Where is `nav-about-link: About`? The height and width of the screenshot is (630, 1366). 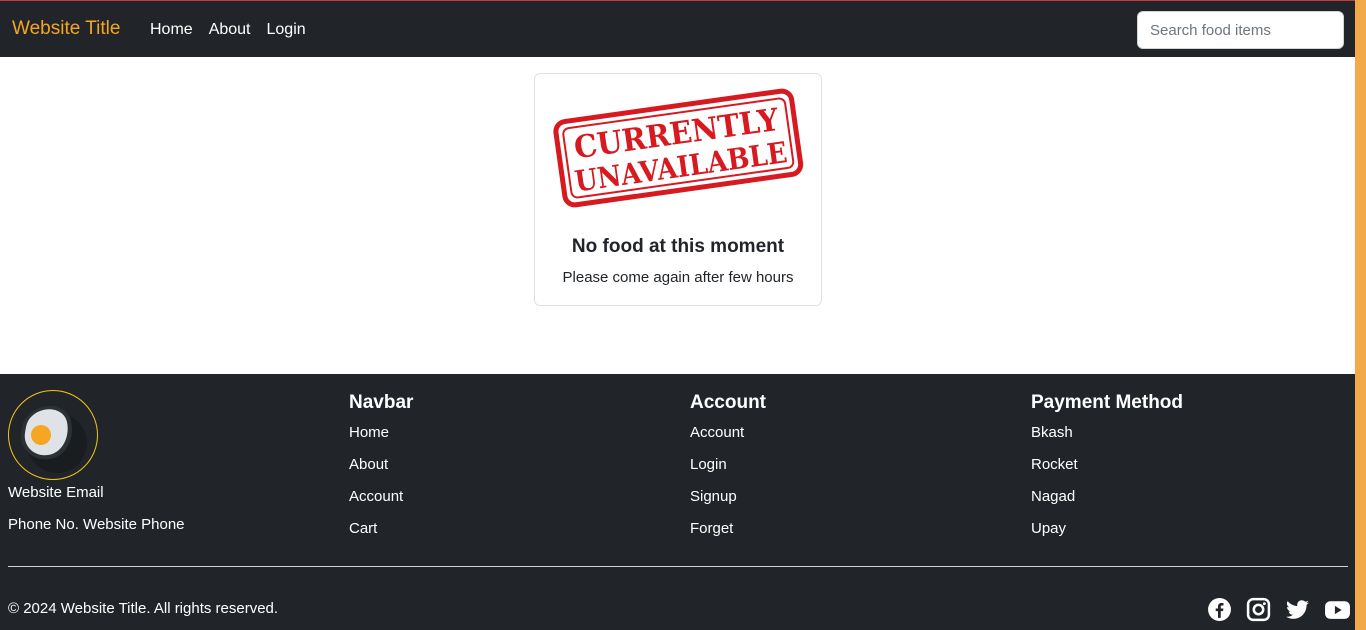 nav-about-link: About is located at coordinates (230, 30).